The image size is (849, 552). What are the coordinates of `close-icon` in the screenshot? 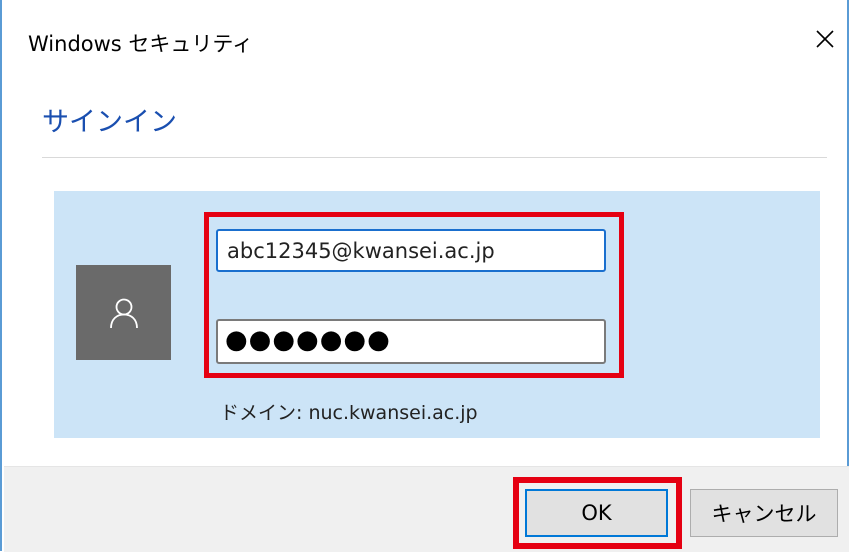 It's located at (825, 39).